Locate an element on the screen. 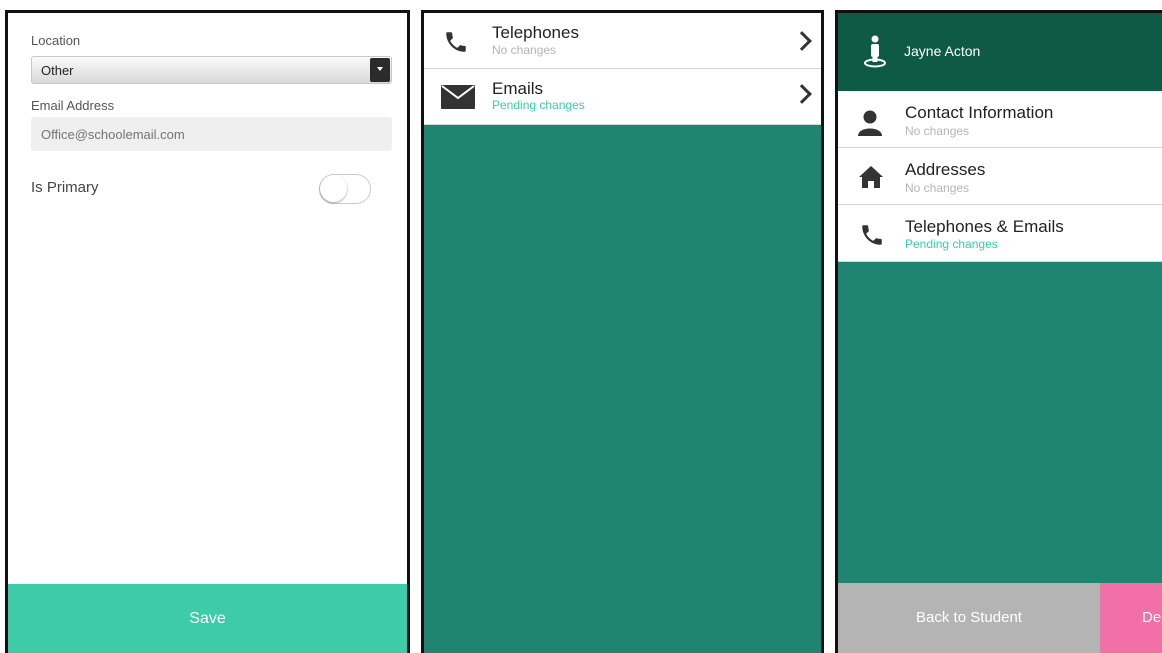 Image resolution: width=1162 pixels, height=653 pixels. menu-item-addresses: Addresses No changes is located at coordinates (1000, 176).